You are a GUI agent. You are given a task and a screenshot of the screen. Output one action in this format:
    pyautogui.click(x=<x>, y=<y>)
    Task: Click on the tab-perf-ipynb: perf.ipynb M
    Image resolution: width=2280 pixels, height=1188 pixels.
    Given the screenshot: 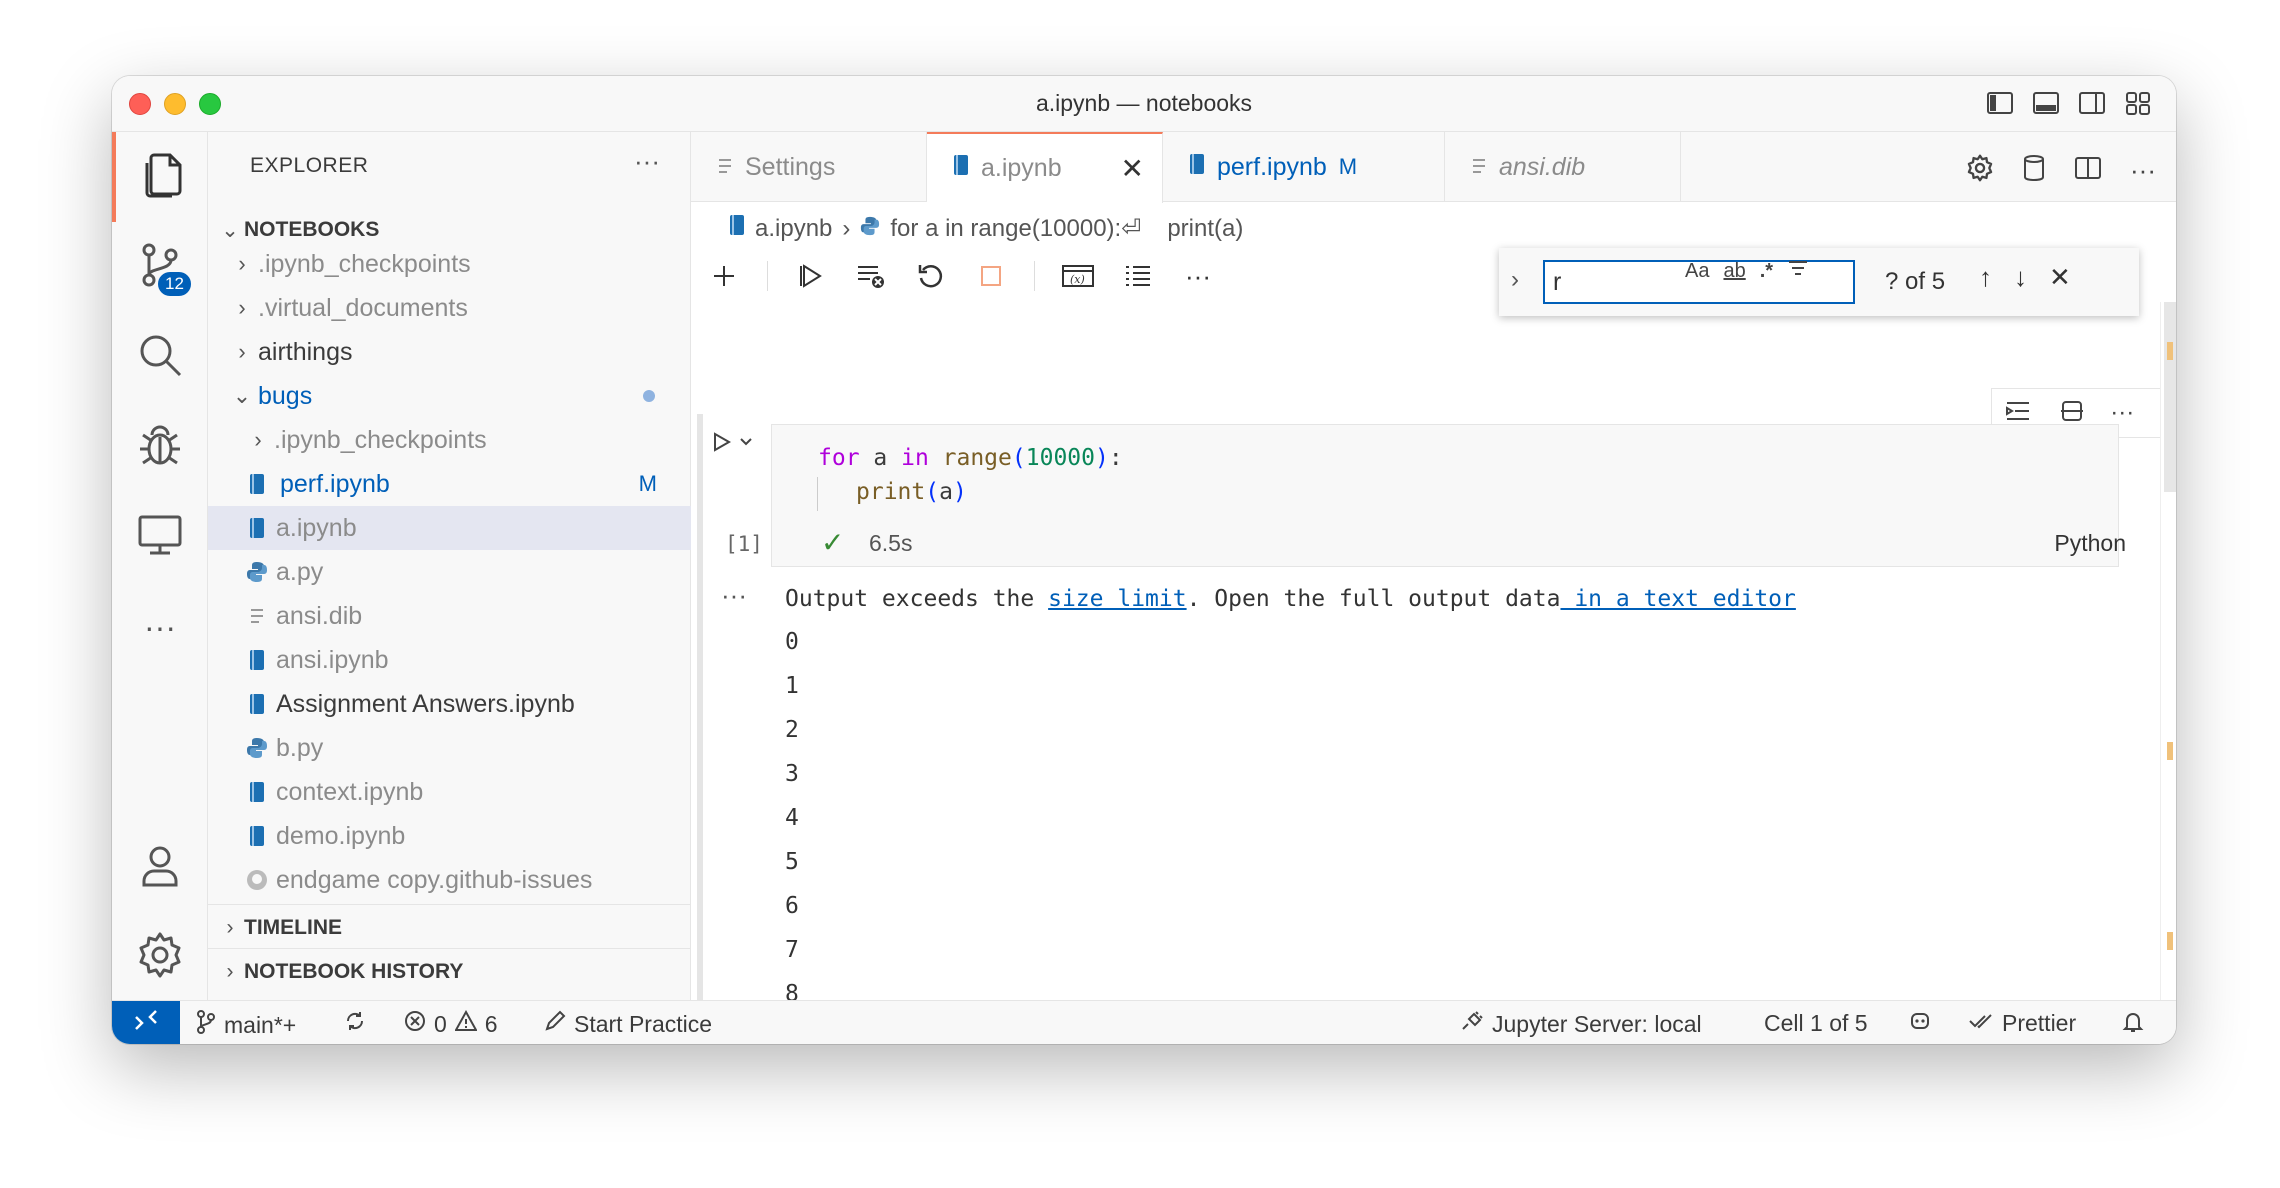 What is the action you would take?
    pyautogui.click(x=1304, y=167)
    